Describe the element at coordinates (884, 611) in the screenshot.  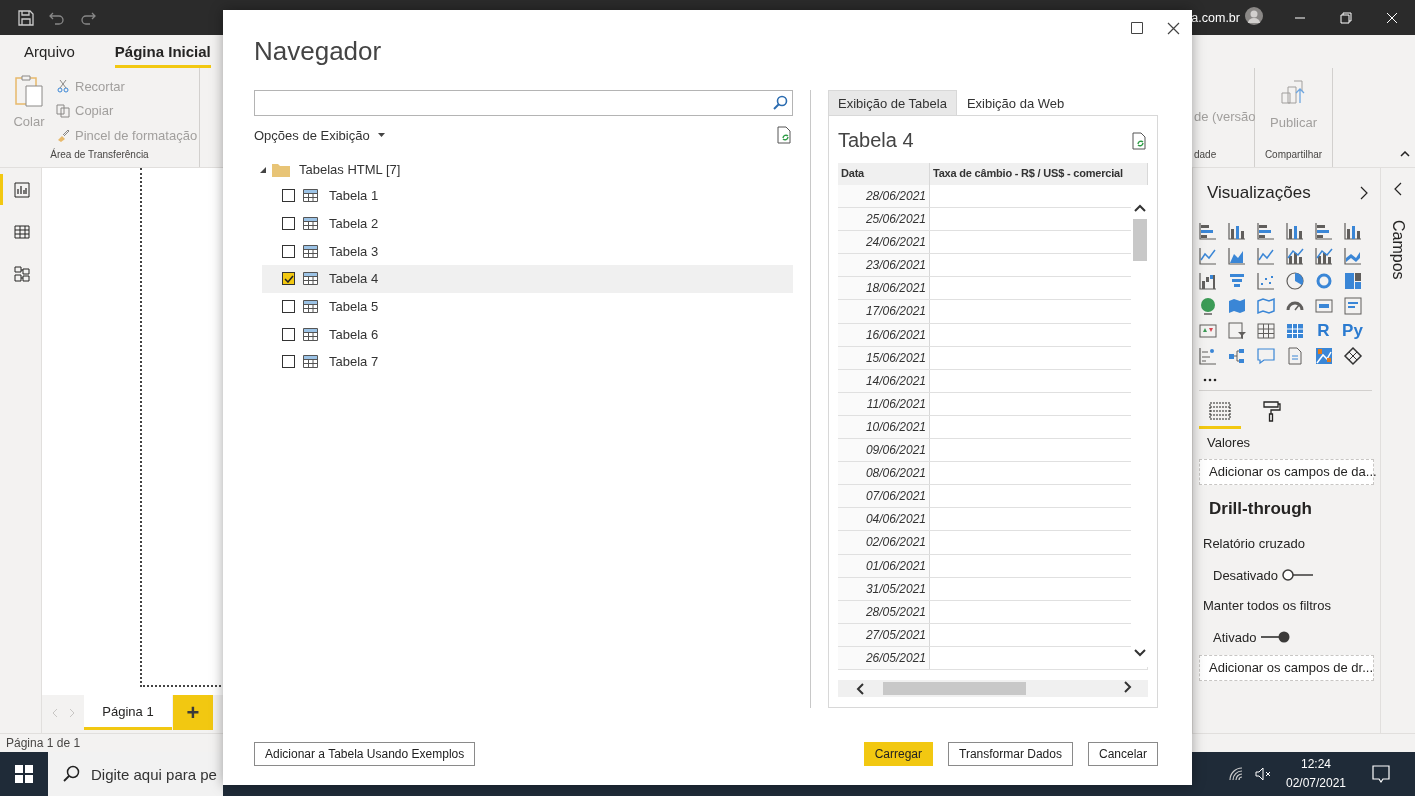
I see `table-cell: 28/05/2021` at that location.